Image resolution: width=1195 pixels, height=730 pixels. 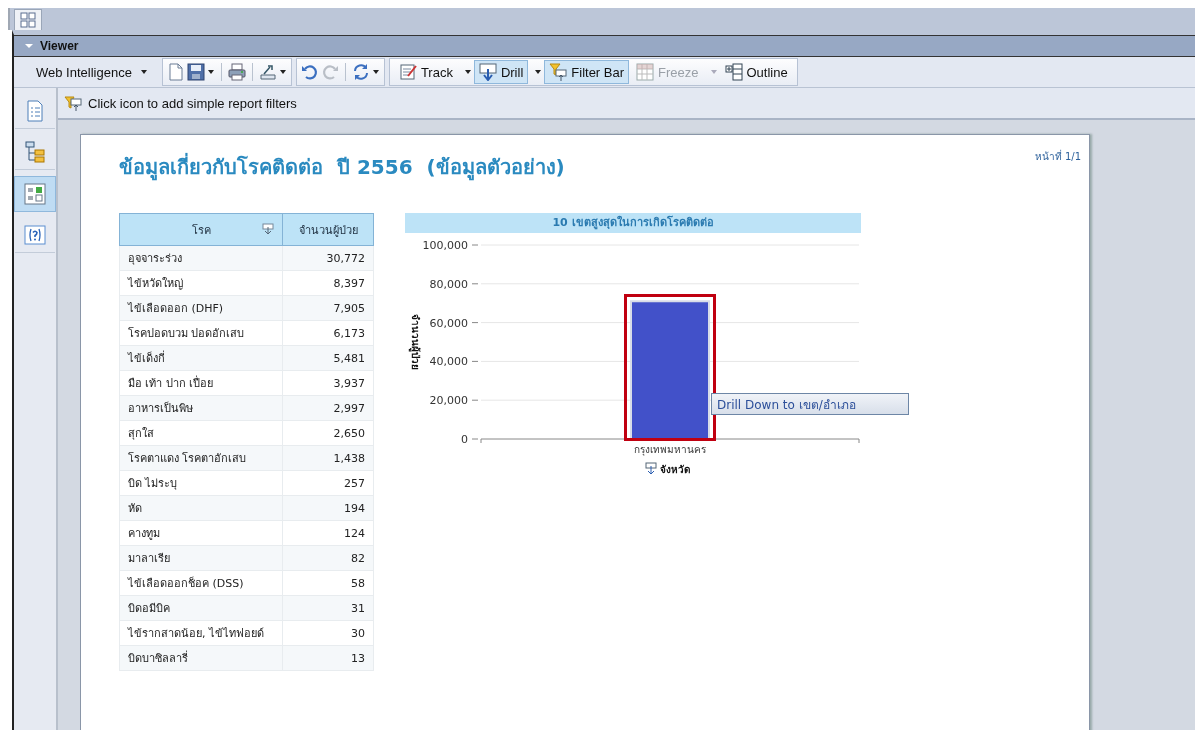 What do you see at coordinates (415, 342) in the screenshot?
I see `axis-title: จำนวนผู้ป่วย` at bounding box center [415, 342].